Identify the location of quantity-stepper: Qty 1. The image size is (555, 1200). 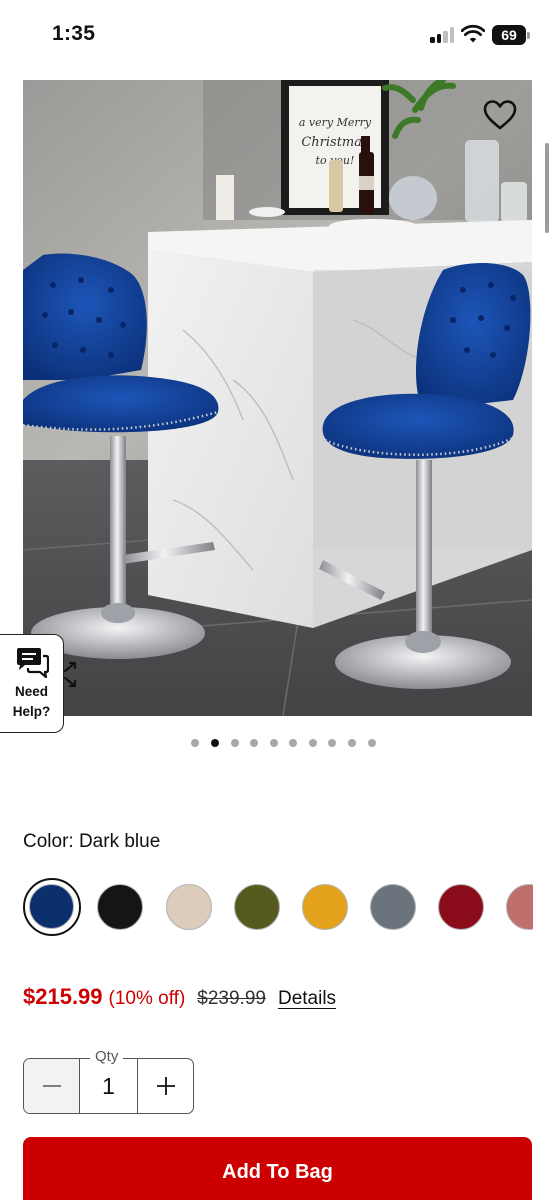
(108, 1081).